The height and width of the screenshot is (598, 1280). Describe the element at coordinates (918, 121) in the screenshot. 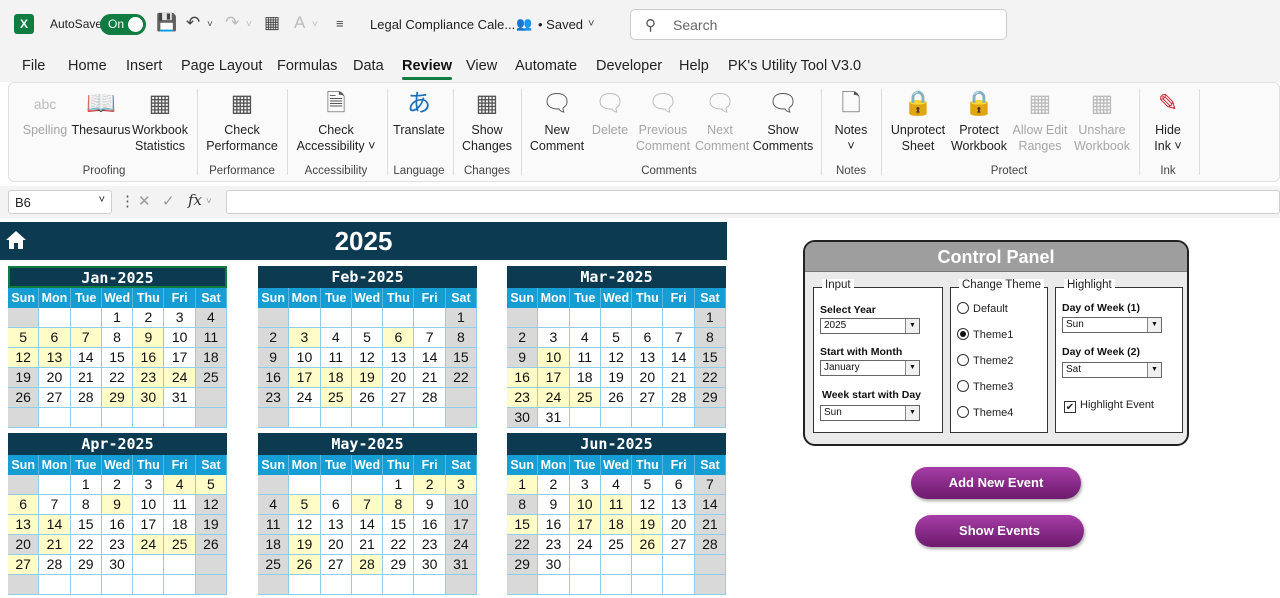

I see `unprotect-sheet-button: 🔒 Unprotect Sheet` at that location.